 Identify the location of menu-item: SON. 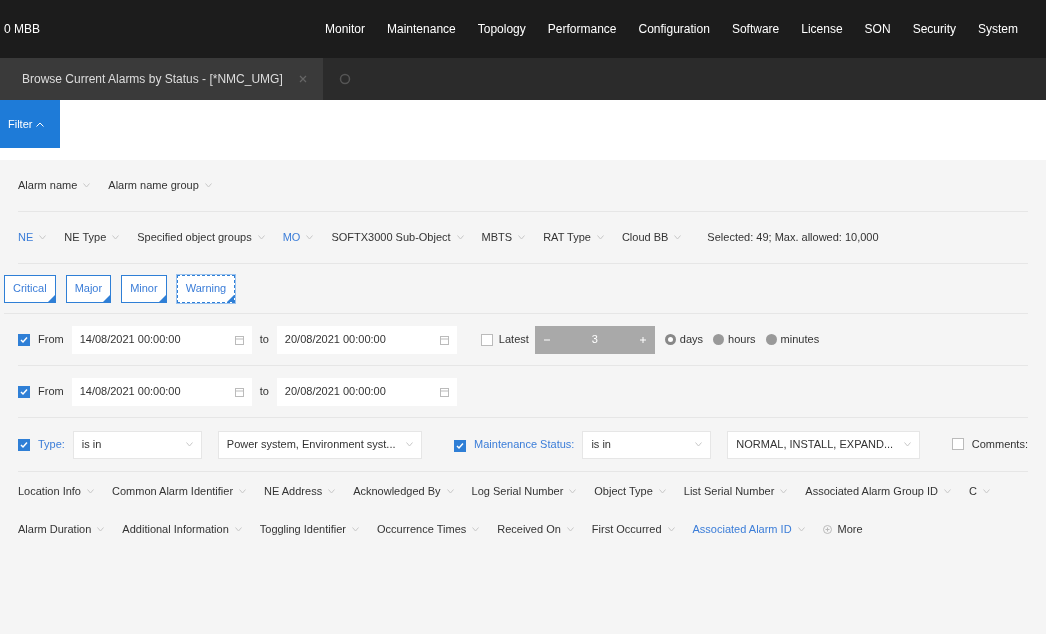
(877, 29).